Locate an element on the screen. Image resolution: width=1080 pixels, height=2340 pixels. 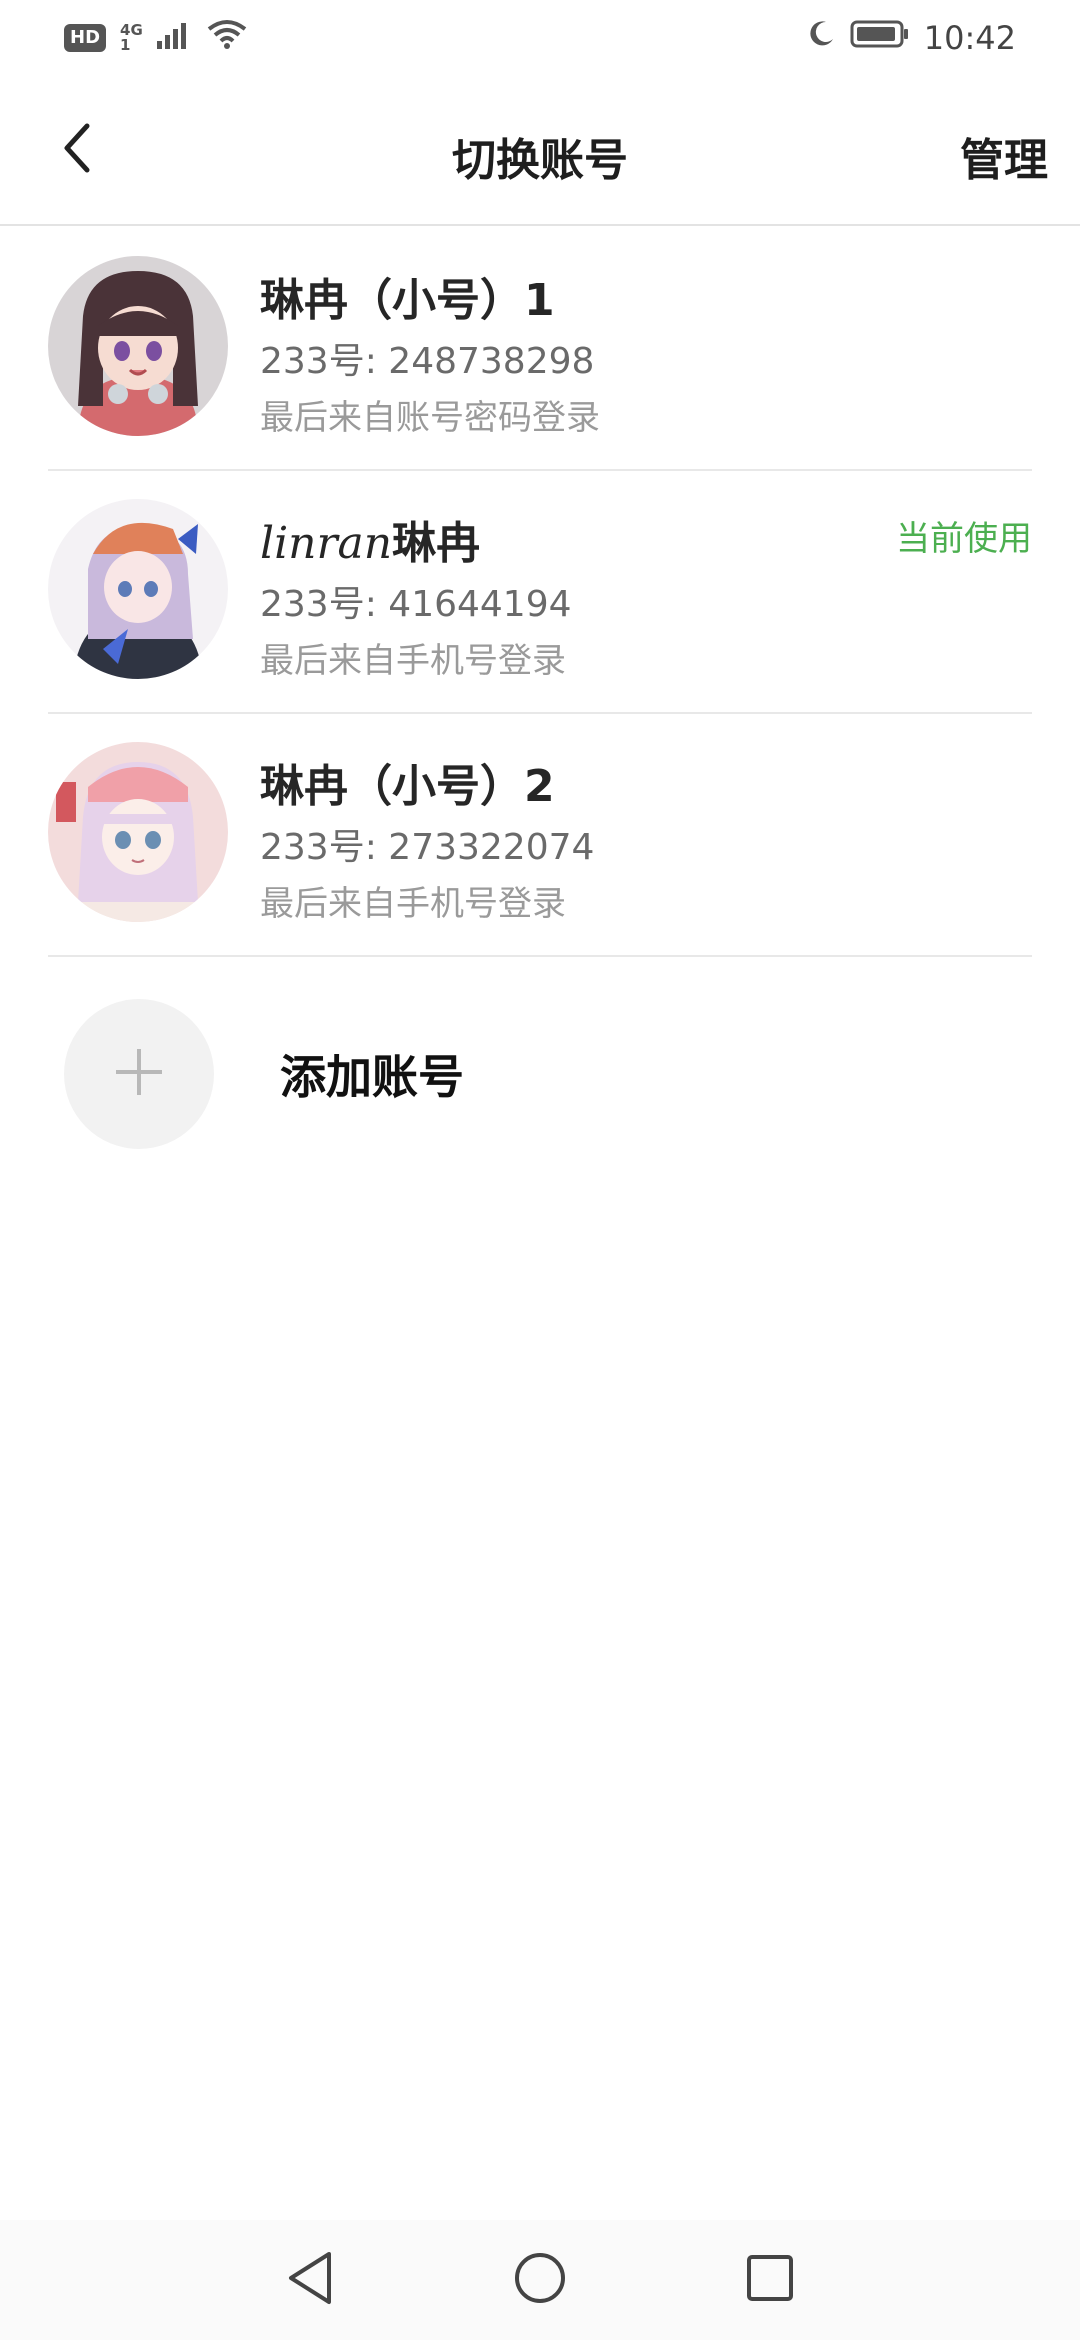
status-bar: HD 4G 1 10:42 is located at coordinates (540, 38).